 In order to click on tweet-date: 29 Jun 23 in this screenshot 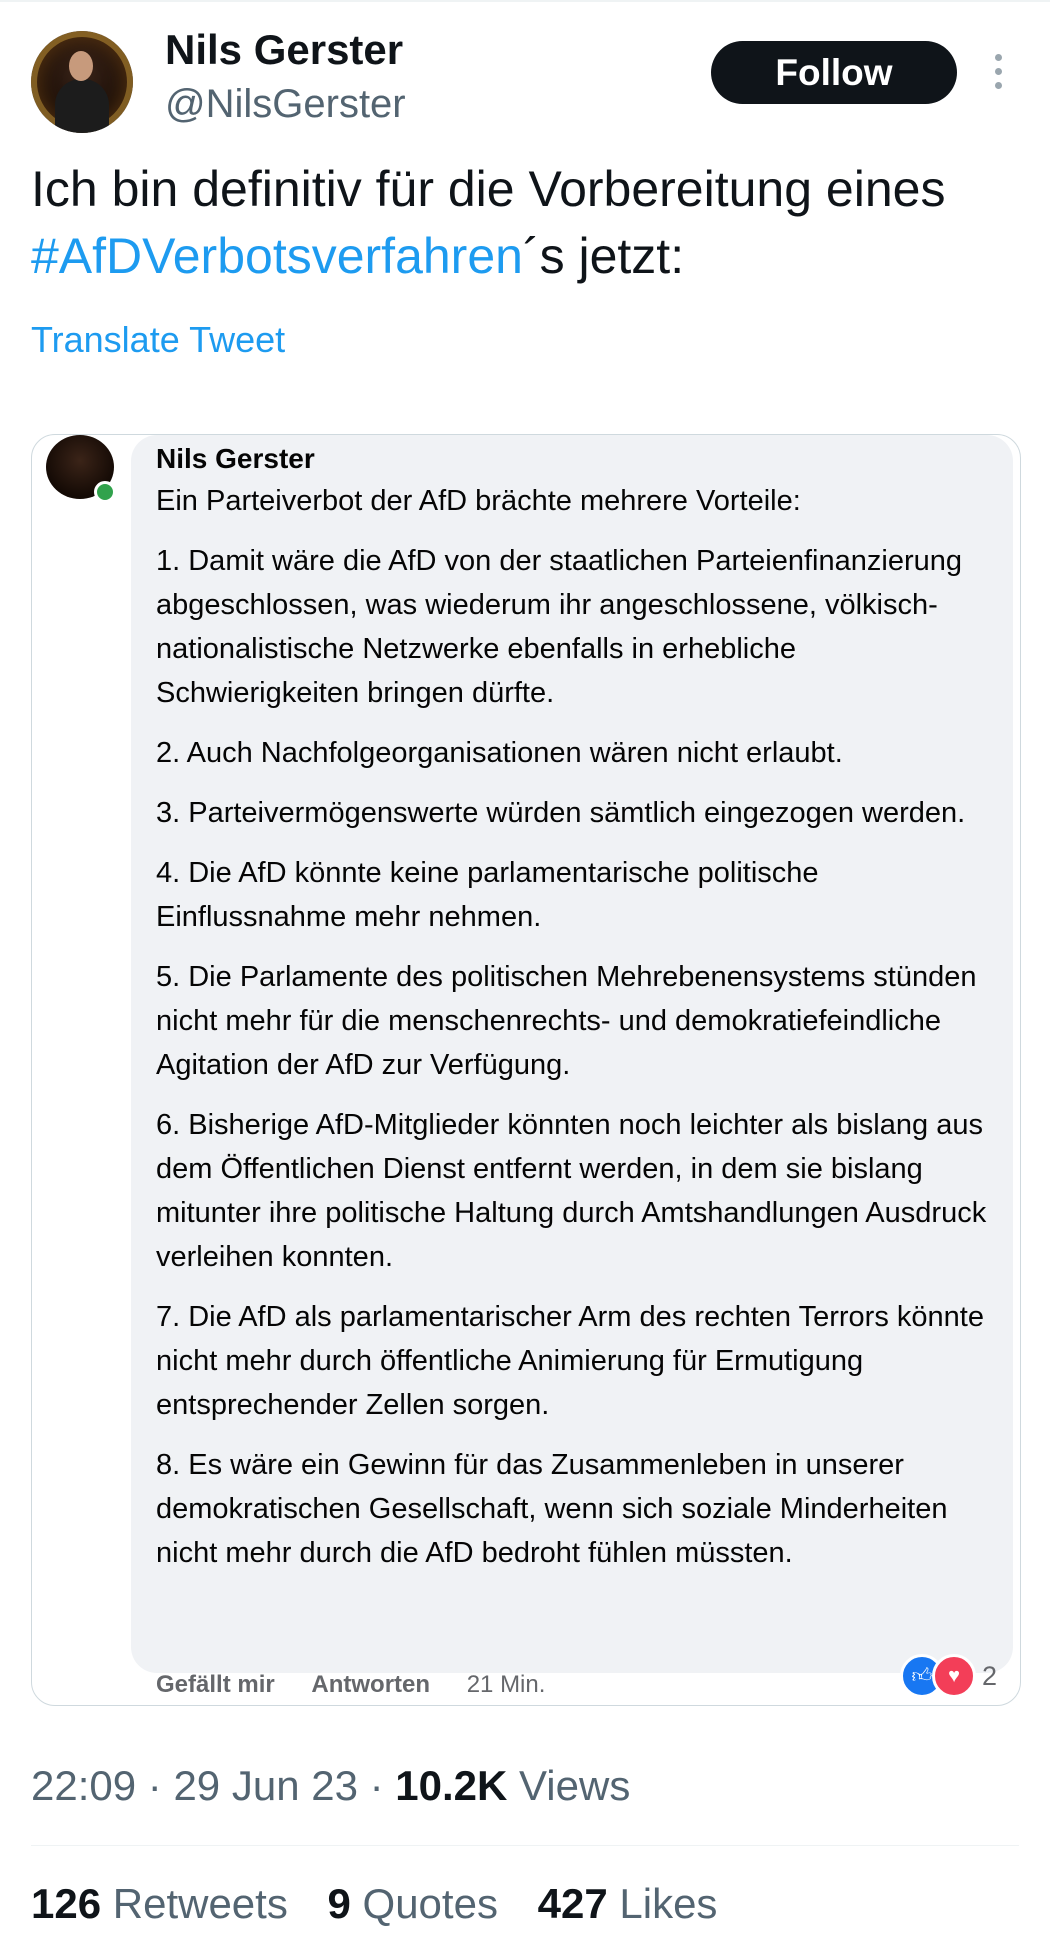, I will do `click(265, 1785)`.